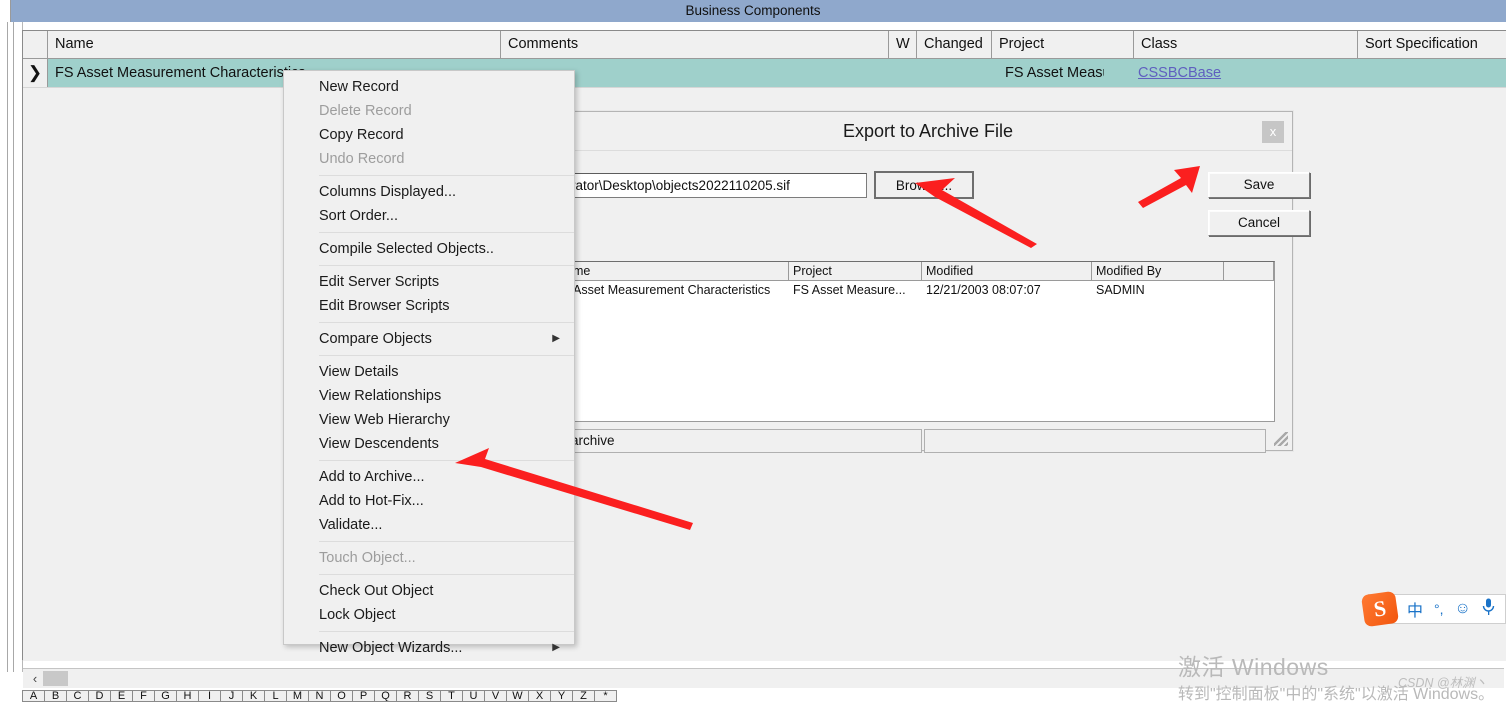 This screenshot has height=704, width=1506. I want to click on left-rail, so click(11, 347).